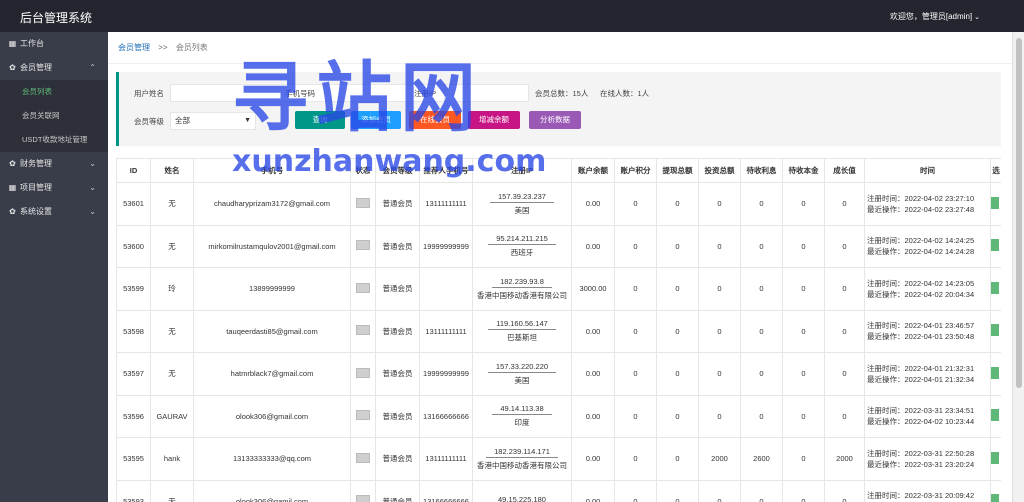 The image size is (1024, 502). I want to click on column-header: 待收本金, so click(803, 170).